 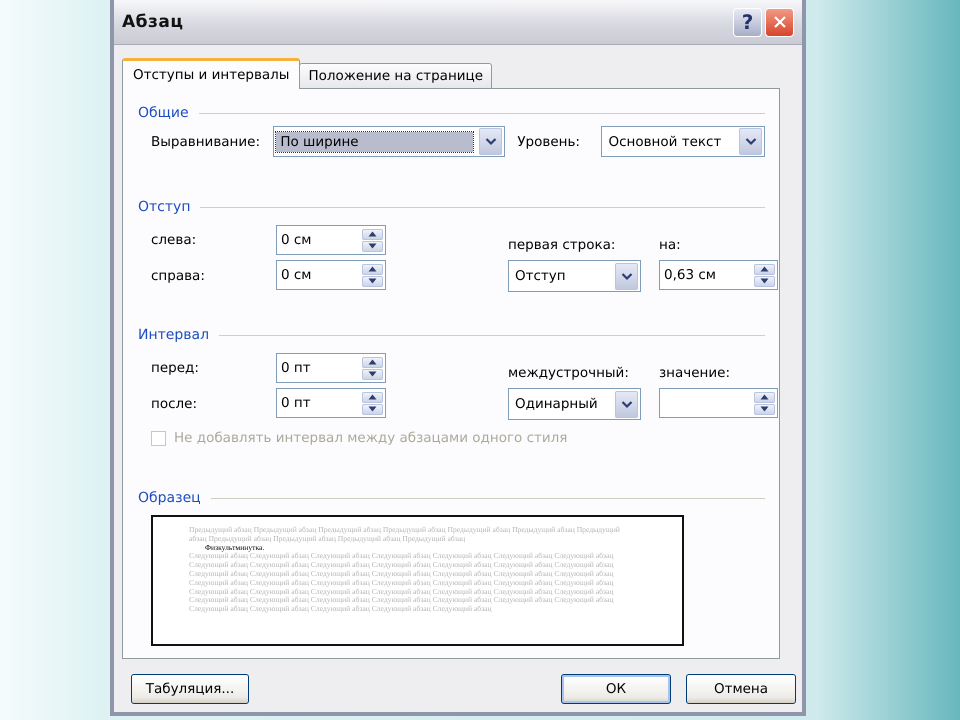 I want to click on dropdown: Основной текст, so click(x=683, y=141).